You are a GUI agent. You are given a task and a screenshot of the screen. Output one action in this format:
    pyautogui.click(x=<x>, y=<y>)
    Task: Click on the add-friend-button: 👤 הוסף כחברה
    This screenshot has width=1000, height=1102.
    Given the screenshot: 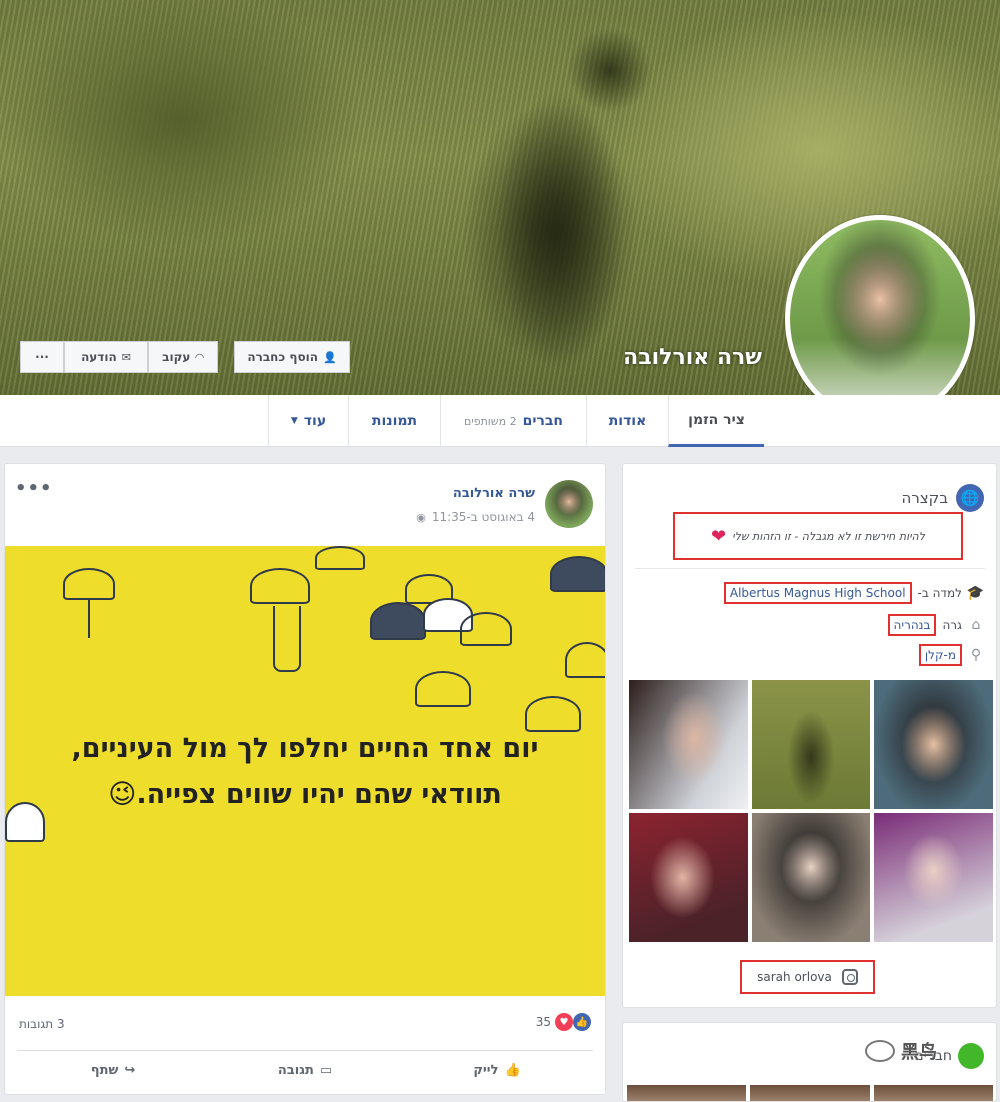 What is the action you would take?
    pyautogui.click(x=292, y=357)
    